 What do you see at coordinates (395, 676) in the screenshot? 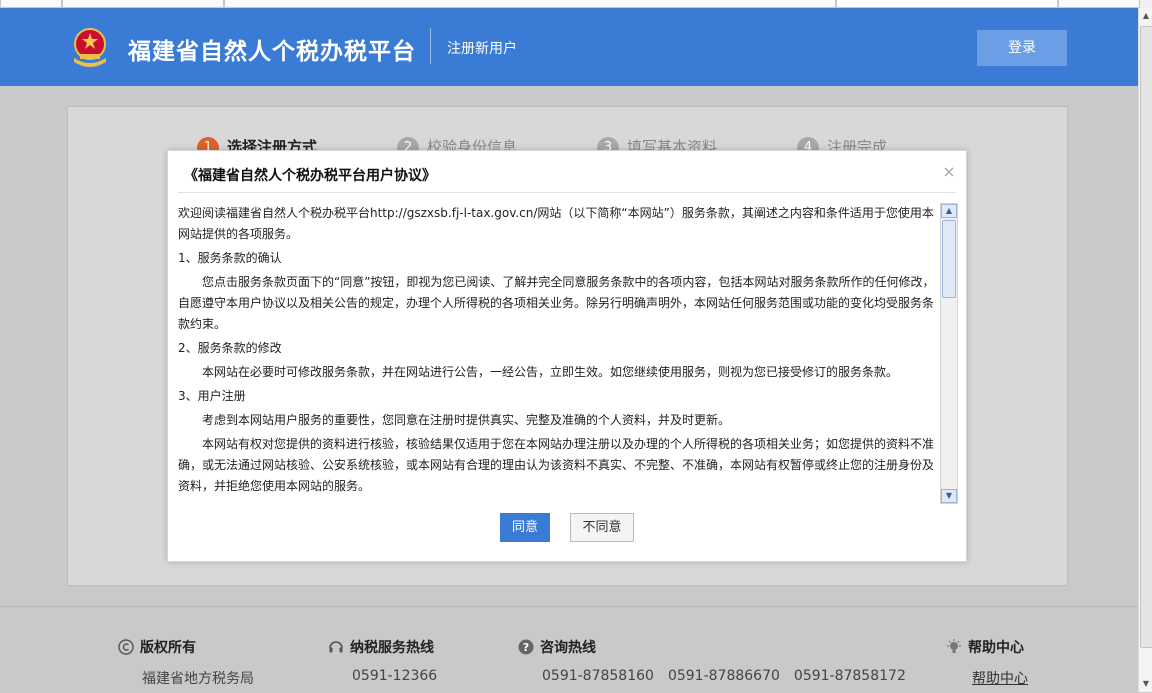
I see `footer-hotline-value: 0591-12366` at bounding box center [395, 676].